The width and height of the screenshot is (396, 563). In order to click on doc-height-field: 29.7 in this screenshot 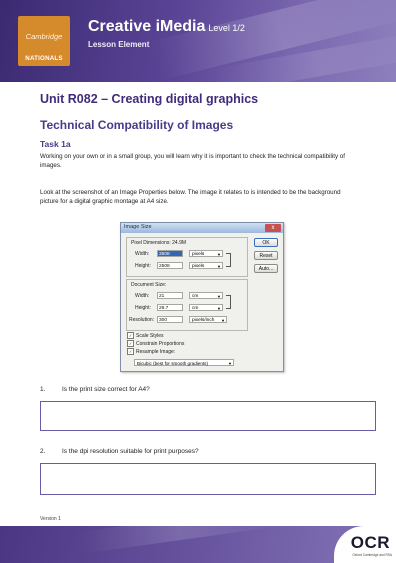, I will do `click(170, 307)`.